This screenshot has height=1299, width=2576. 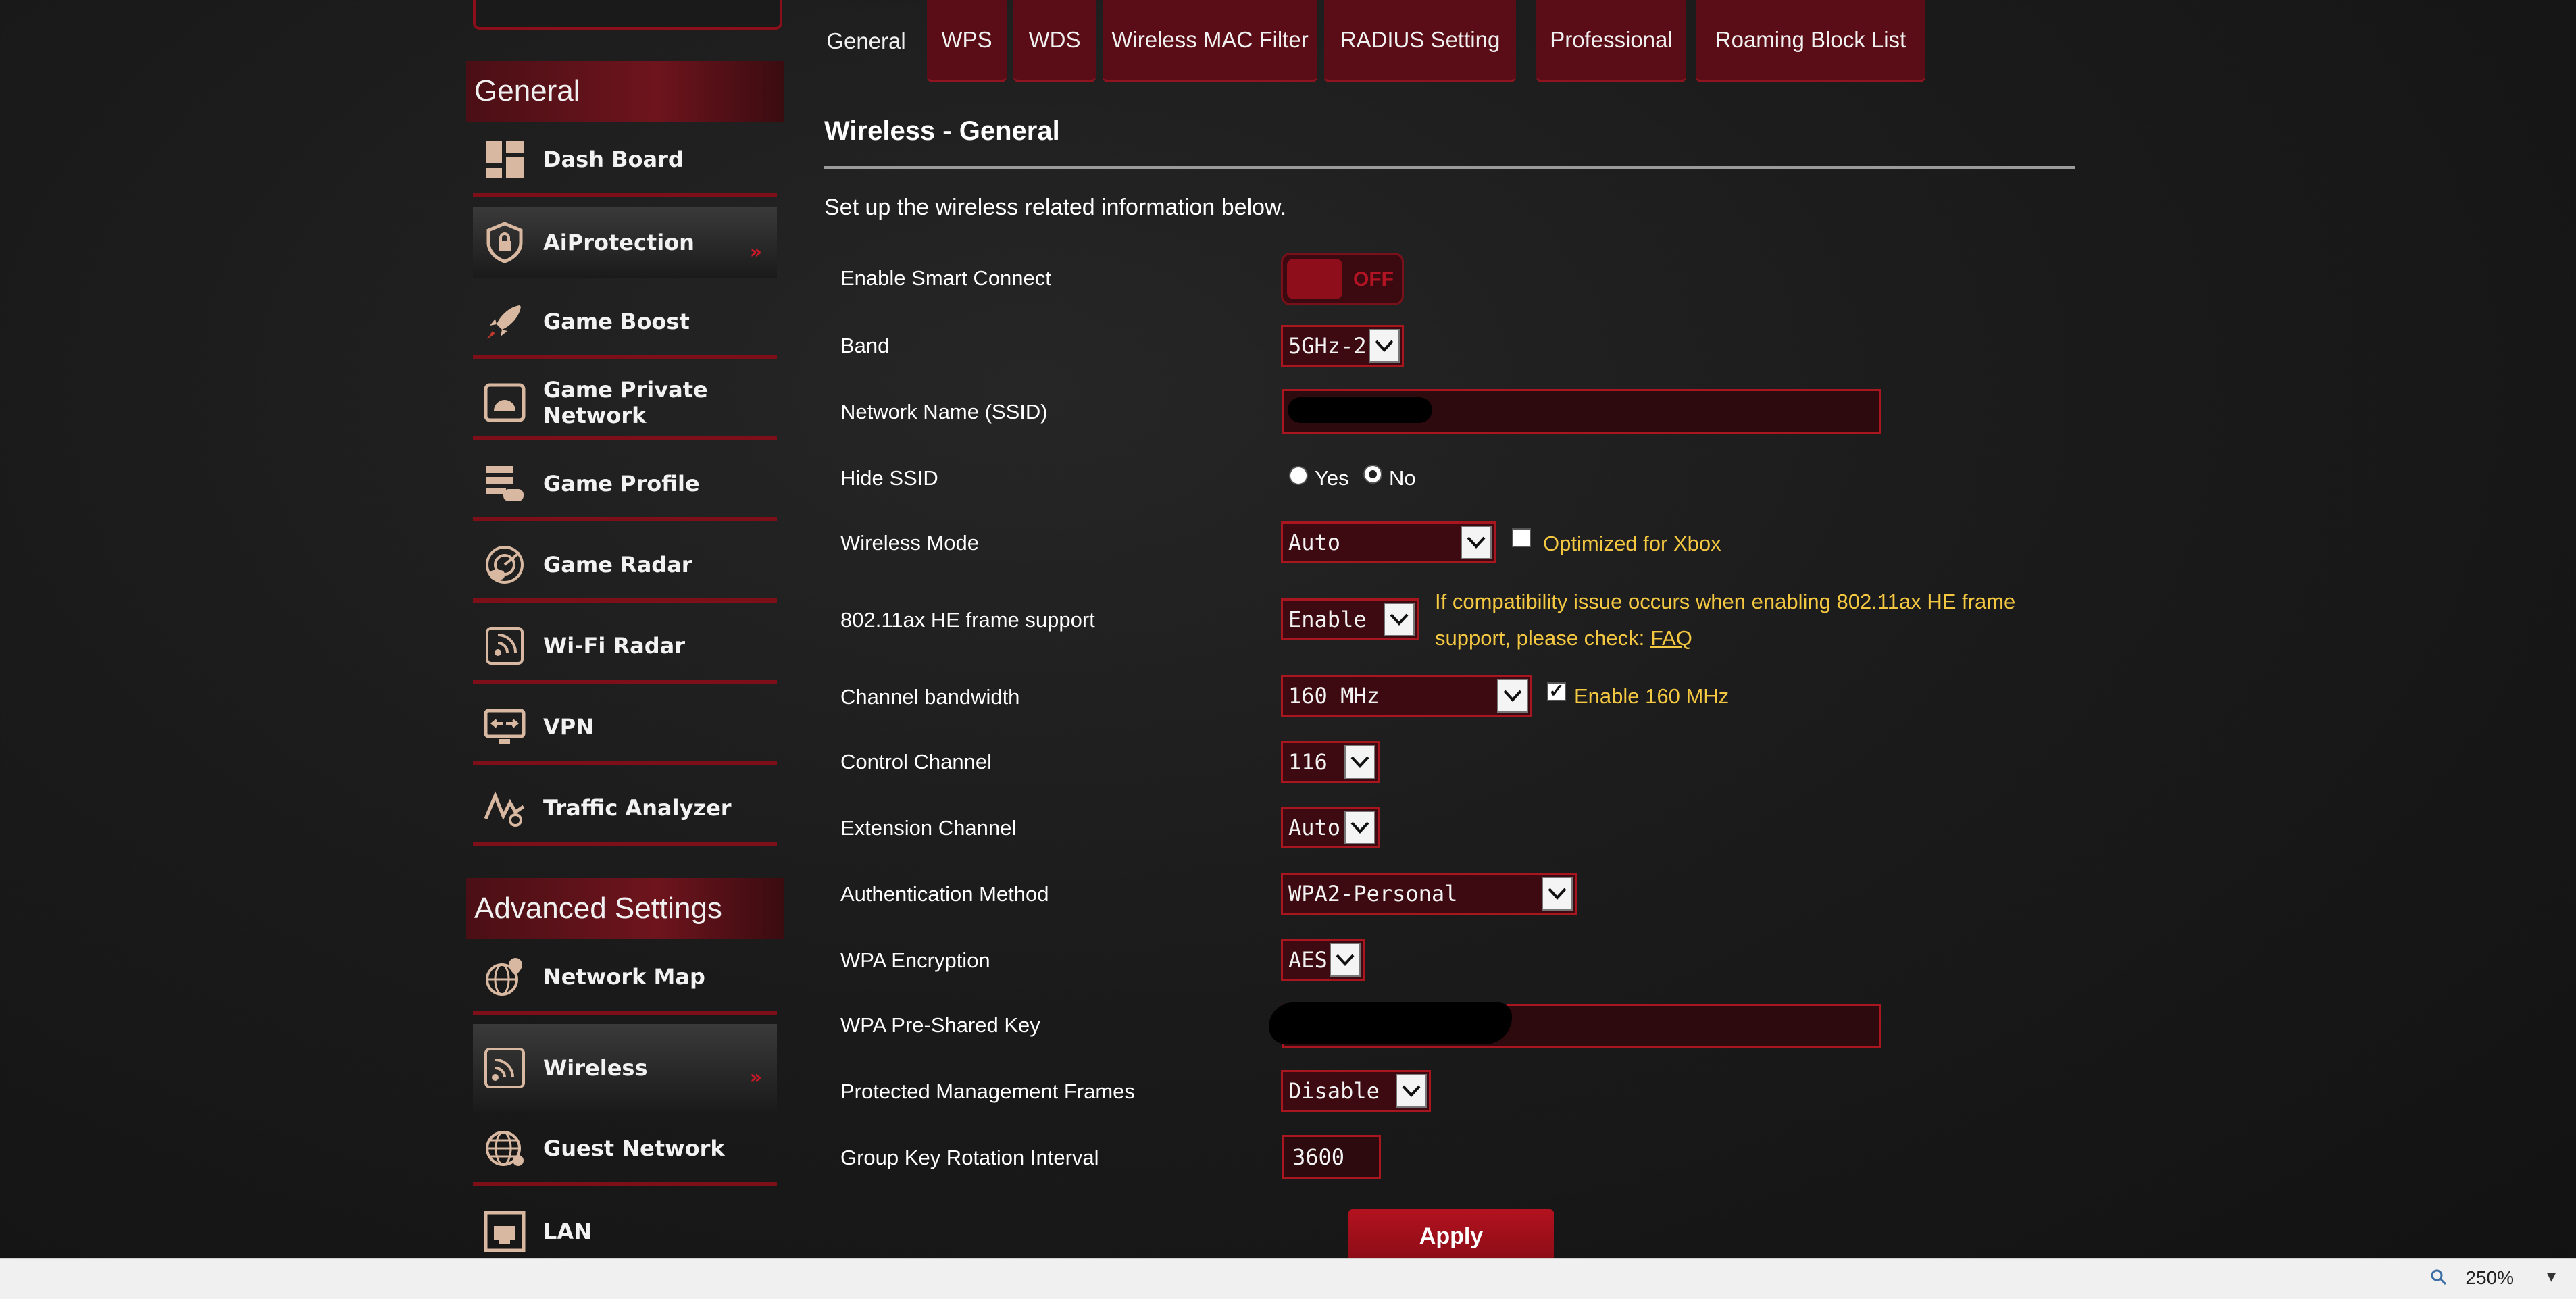 I want to click on control-channel-value: 116, so click(x=1308, y=762).